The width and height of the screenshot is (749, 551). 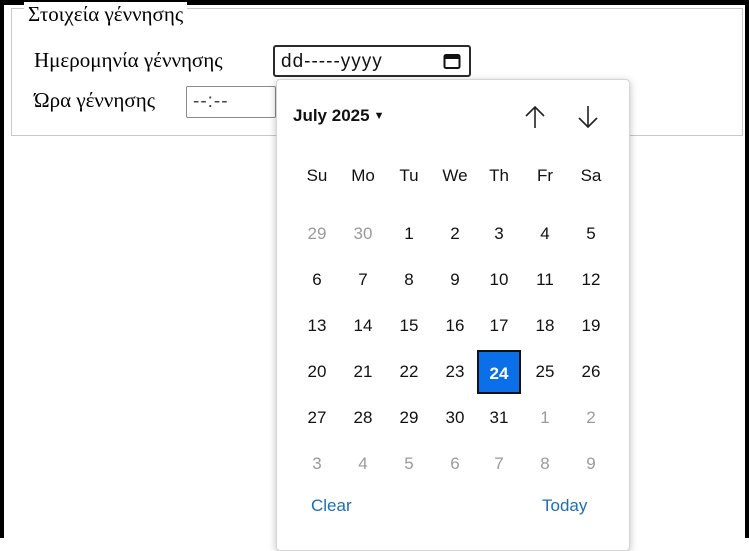 What do you see at coordinates (455, 175) in the screenshot?
I see `weekday-header: We` at bounding box center [455, 175].